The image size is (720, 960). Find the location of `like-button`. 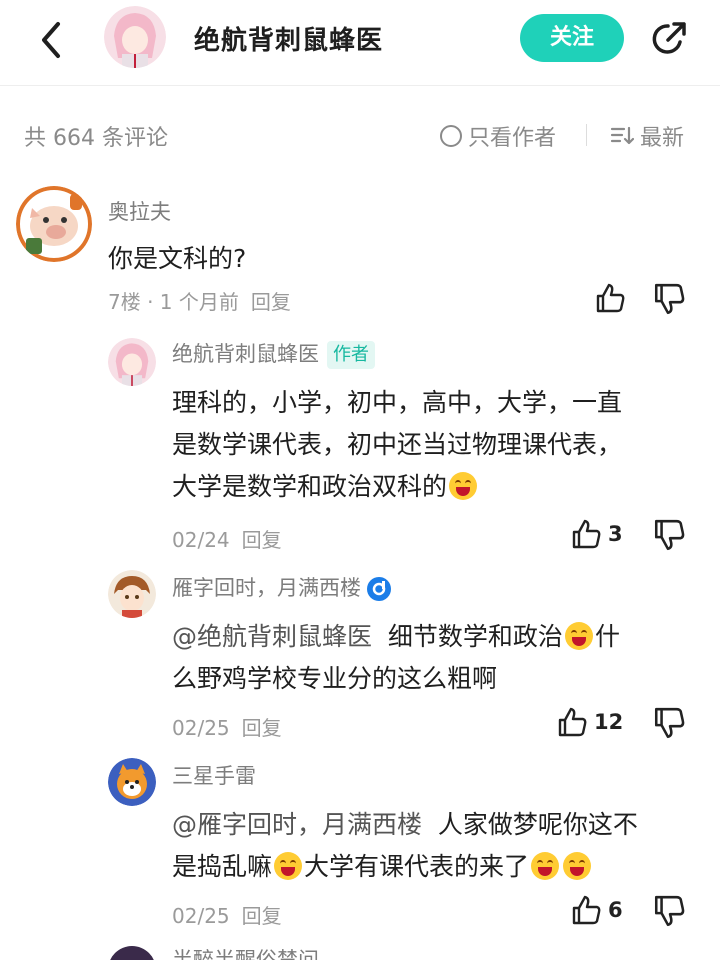

like-button is located at coordinates (610, 298).